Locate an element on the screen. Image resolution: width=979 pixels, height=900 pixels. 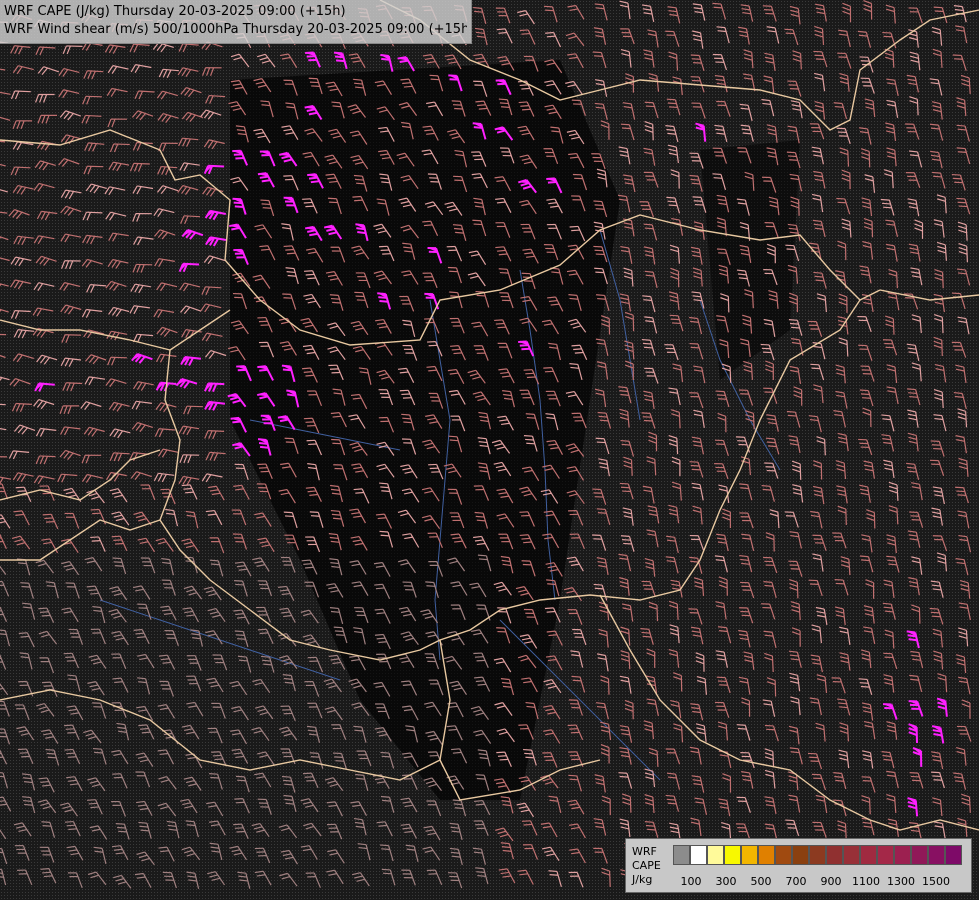
legend-label-unit: J/kg is located at coordinates (642, 879).